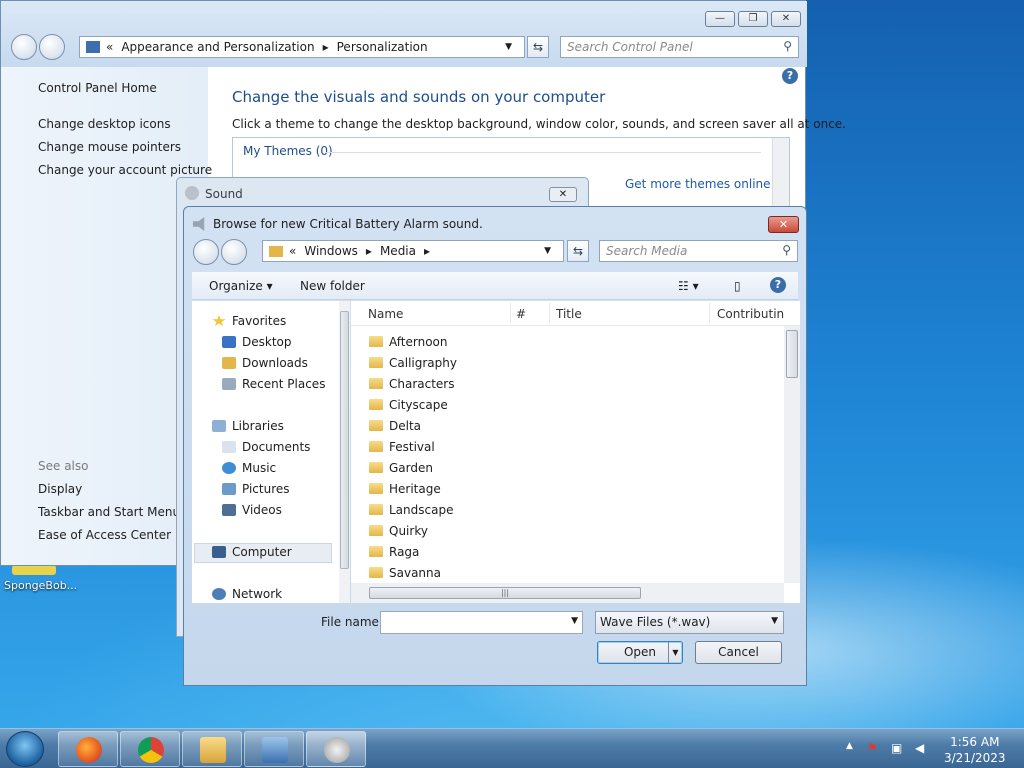 This screenshot has height=768, width=1024. Describe the element at coordinates (849, 746) in the screenshot. I see `show-hidden-icons-icon: ▲` at that location.